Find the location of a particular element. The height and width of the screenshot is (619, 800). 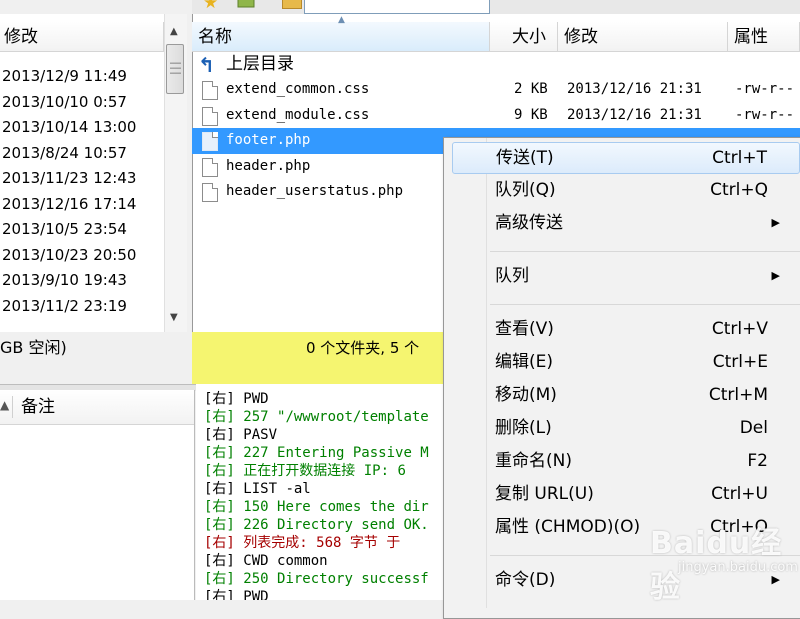

log-text: 列表完成: 568 字节 于 is located at coordinates (322, 543).